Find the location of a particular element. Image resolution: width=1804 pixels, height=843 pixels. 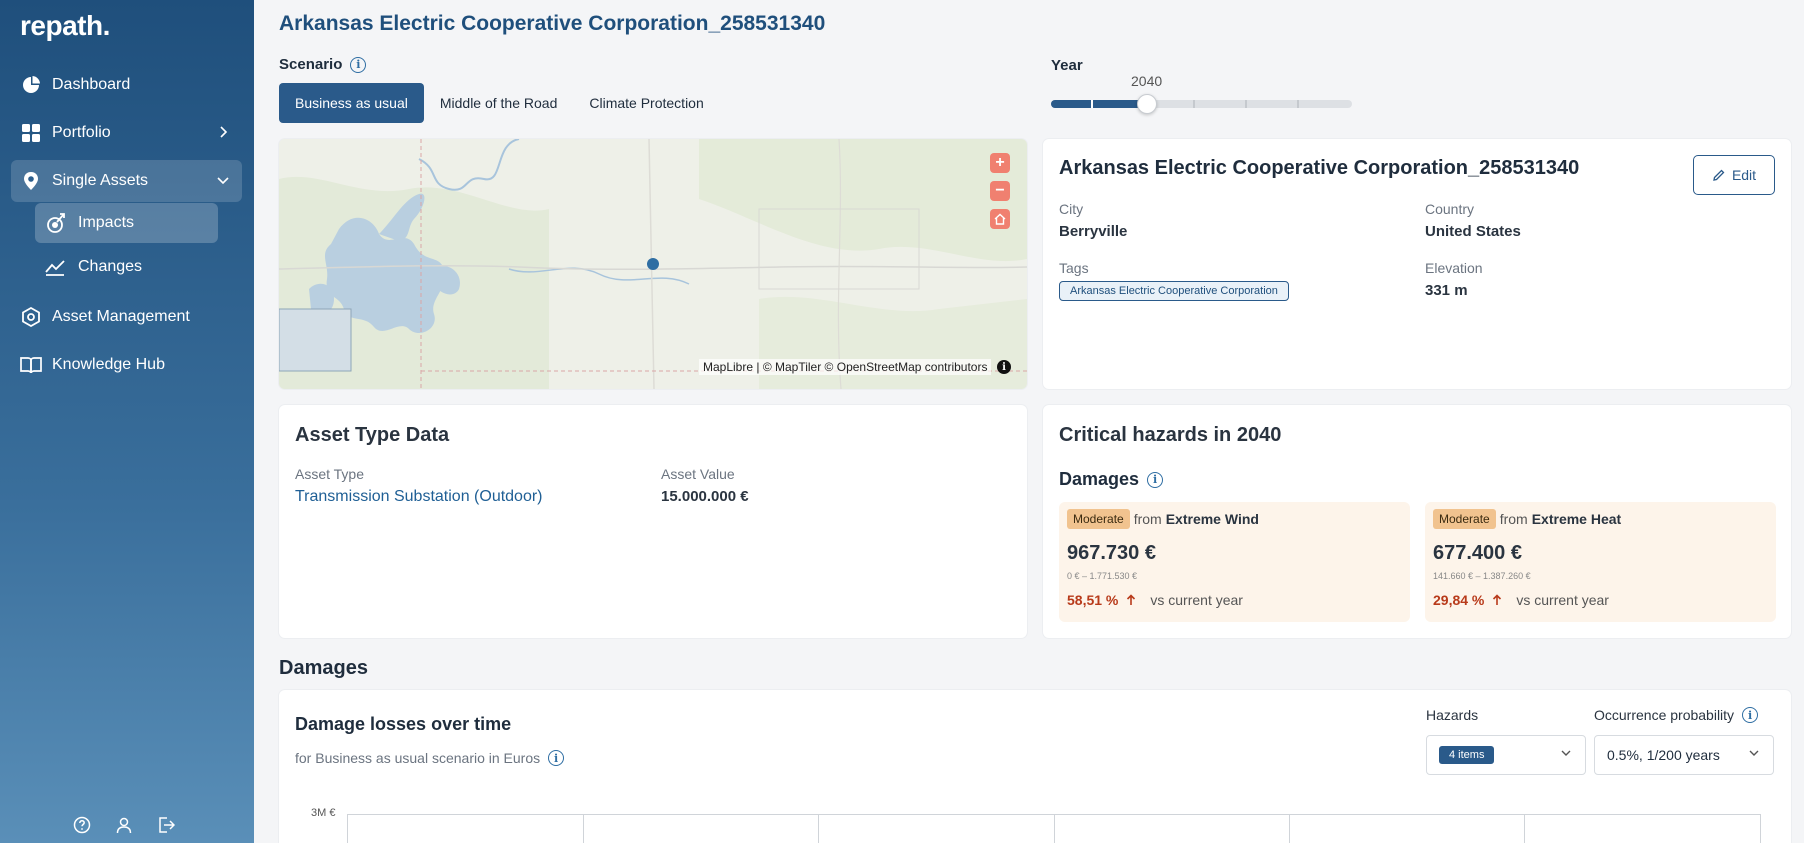

damages-section-heading: Damages is located at coordinates (323, 668).